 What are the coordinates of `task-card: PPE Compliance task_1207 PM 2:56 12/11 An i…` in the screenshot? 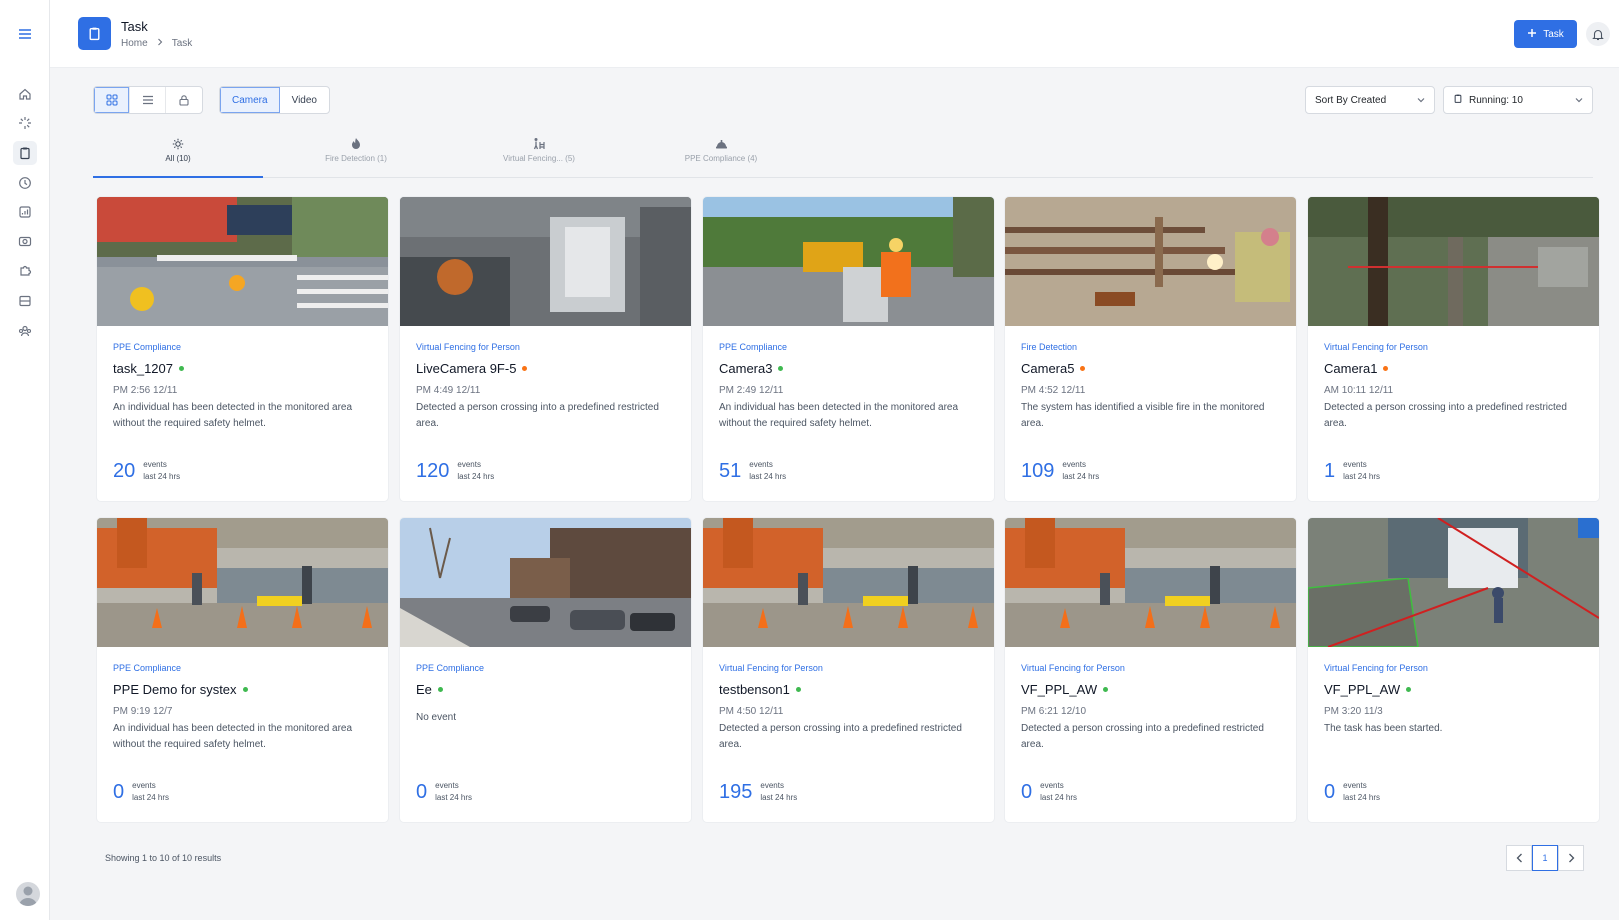 It's located at (242, 349).